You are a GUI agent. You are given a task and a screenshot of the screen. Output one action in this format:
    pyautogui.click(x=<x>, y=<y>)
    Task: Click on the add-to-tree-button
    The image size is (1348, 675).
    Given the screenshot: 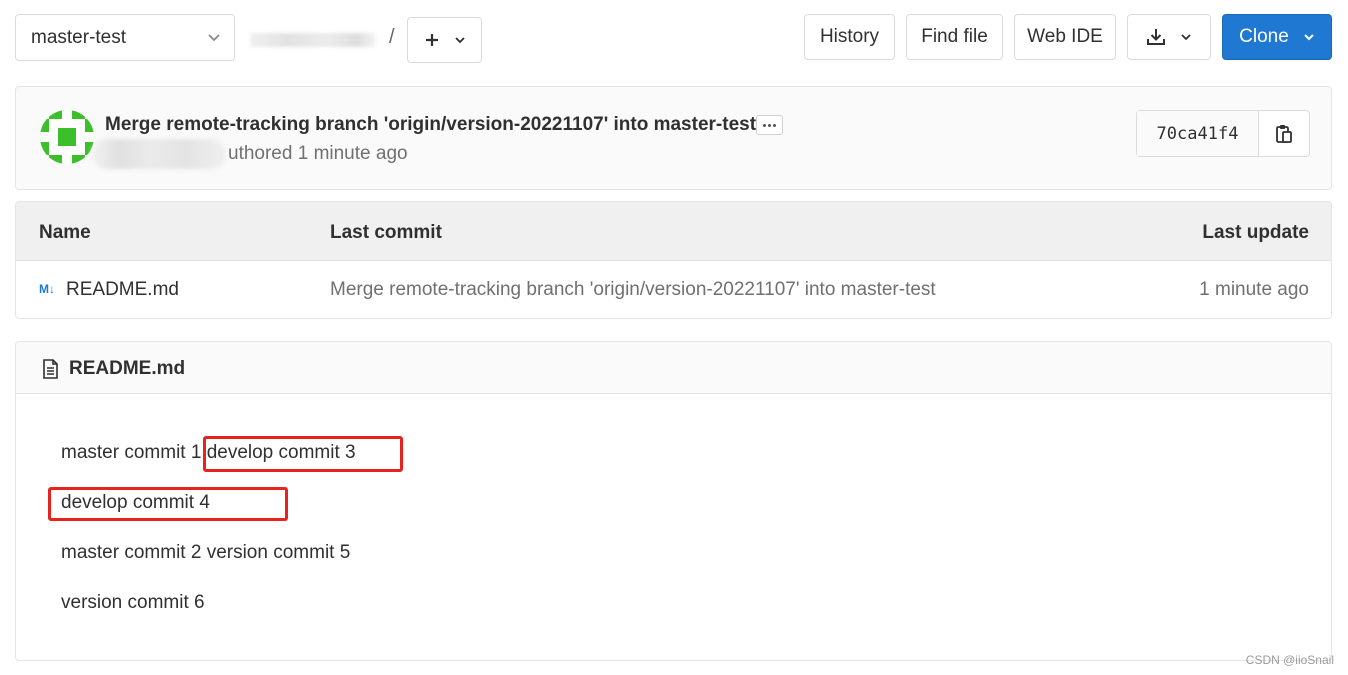 What is the action you would take?
    pyautogui.click(x=444, y=40)
    